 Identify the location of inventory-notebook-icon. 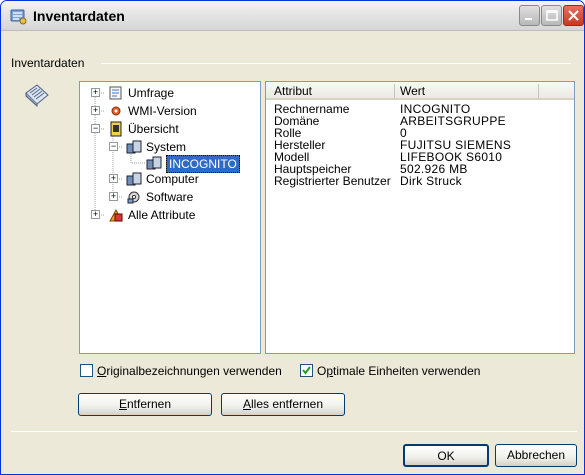
(37, 95).